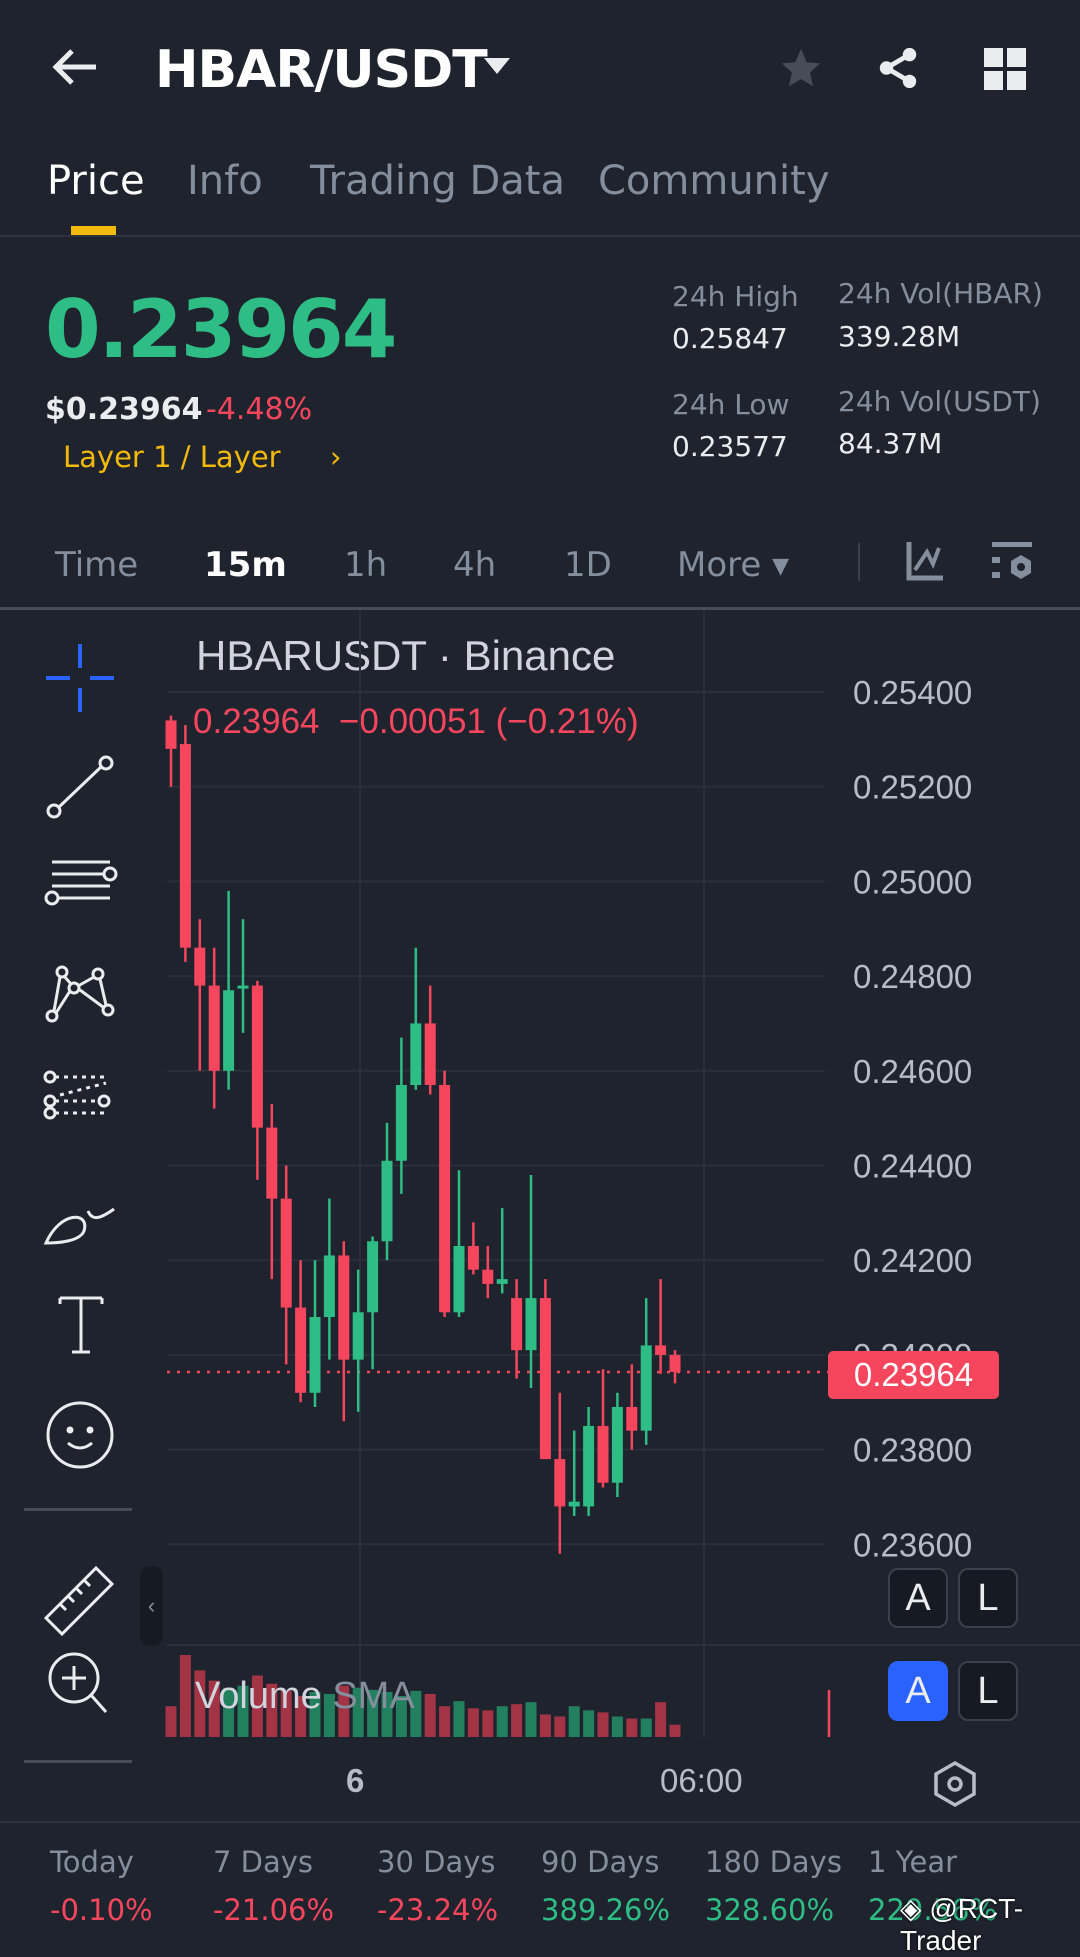 This screenshot has height=1957, width=1080. I want to click on y-axis-tick: 0.24200, so click(912, 1260).